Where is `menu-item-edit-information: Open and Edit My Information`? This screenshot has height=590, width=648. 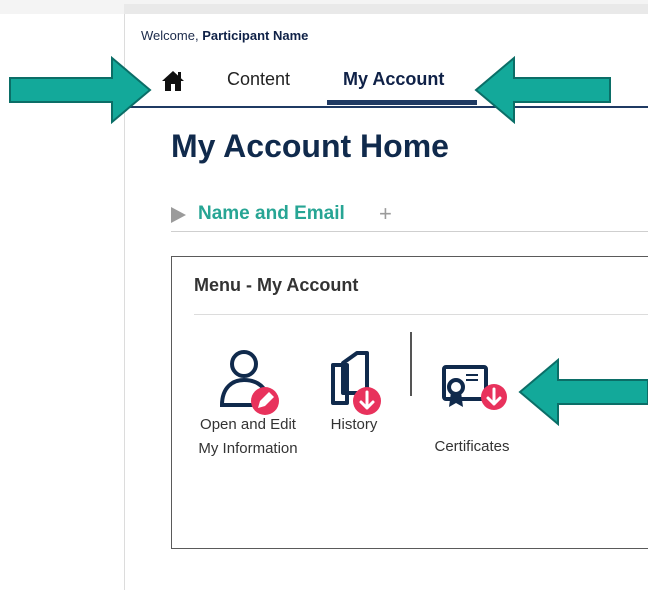 menu-item-edit-information: Open and Edit My Information is located at coordinates (248, 405).